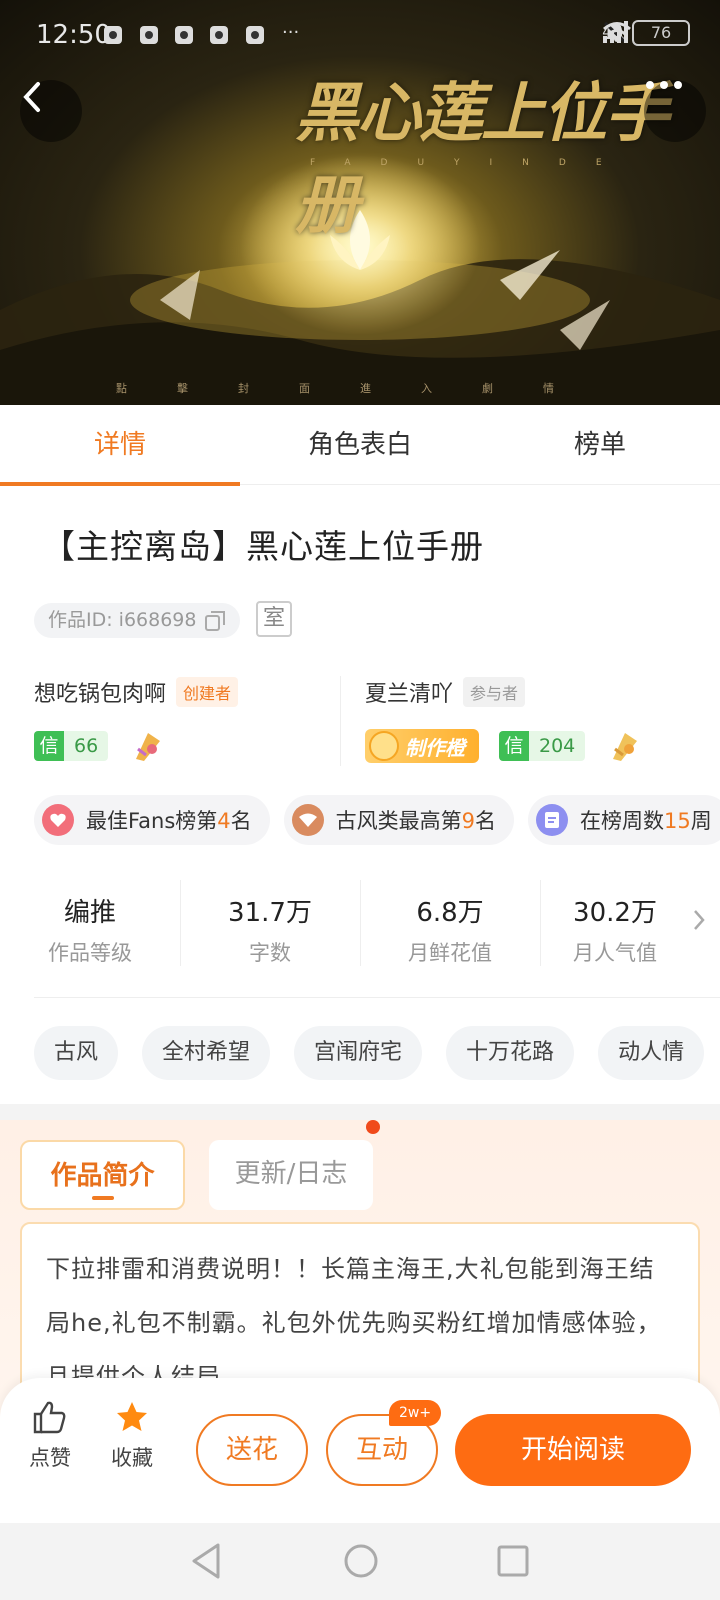 Image resolution: width=720 pixels, height=1600 pixels. I want to click on battery-indicator: 76, so click(661, 33).